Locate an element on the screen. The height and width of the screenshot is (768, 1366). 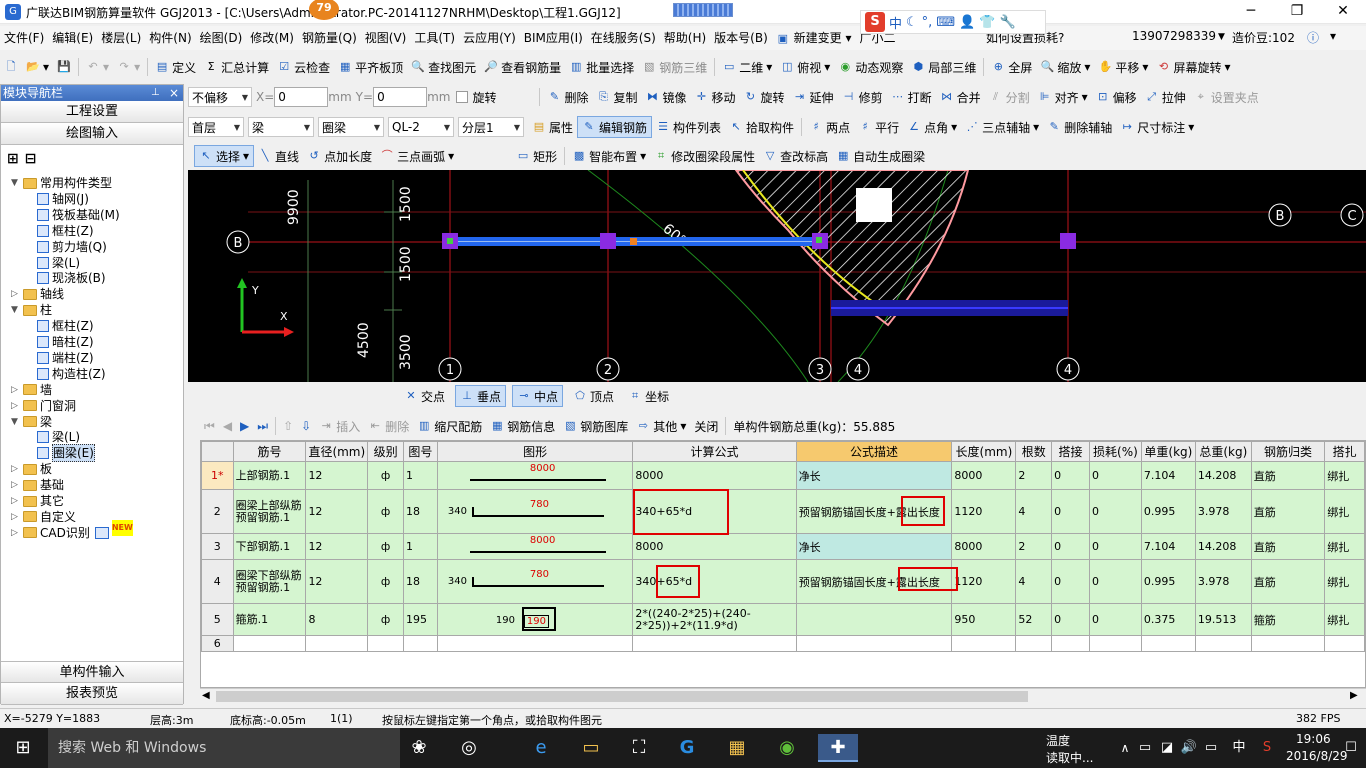
tree-folder: ▼ 柱 is located at coordinates (31, 310).